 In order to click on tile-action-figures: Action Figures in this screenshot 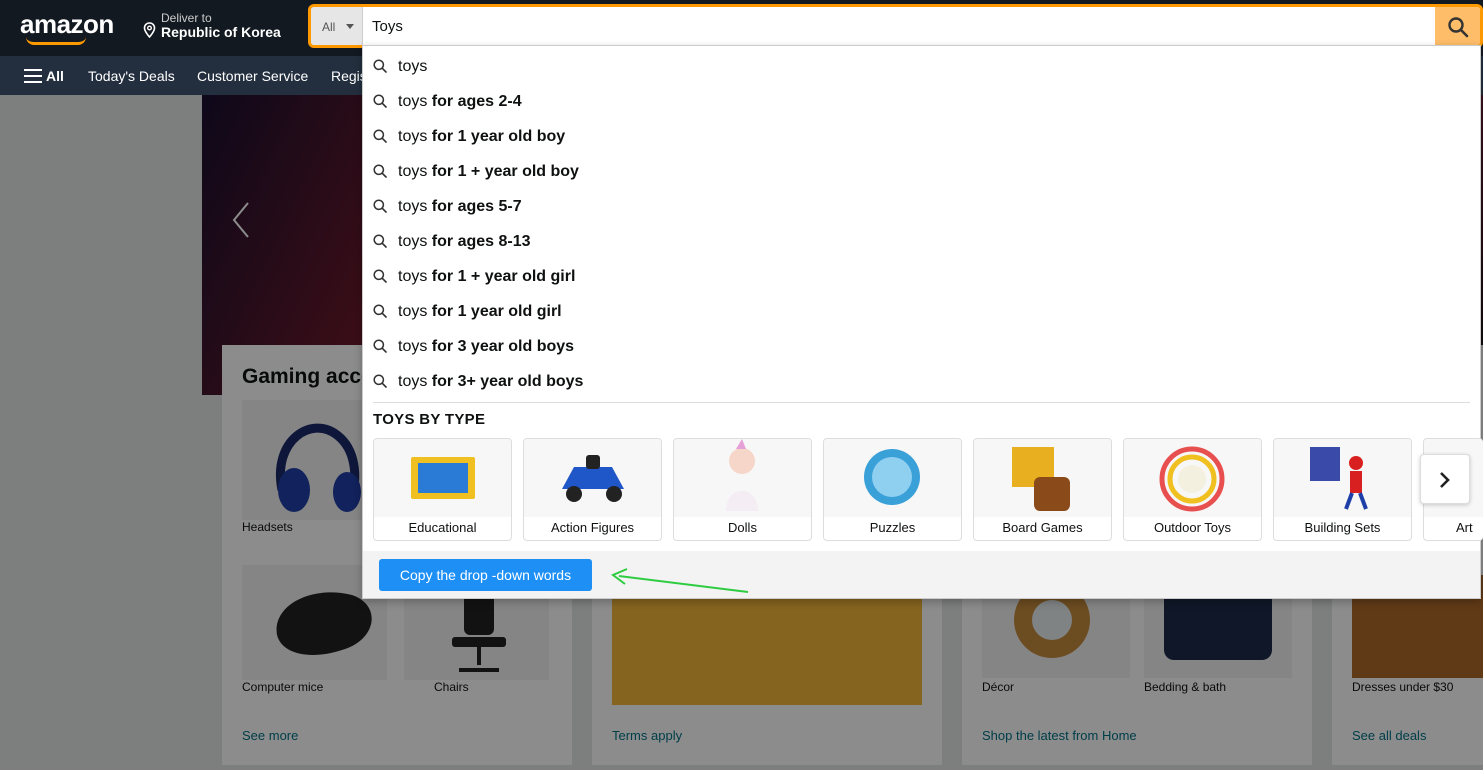, I will do `click(592, 489)`.